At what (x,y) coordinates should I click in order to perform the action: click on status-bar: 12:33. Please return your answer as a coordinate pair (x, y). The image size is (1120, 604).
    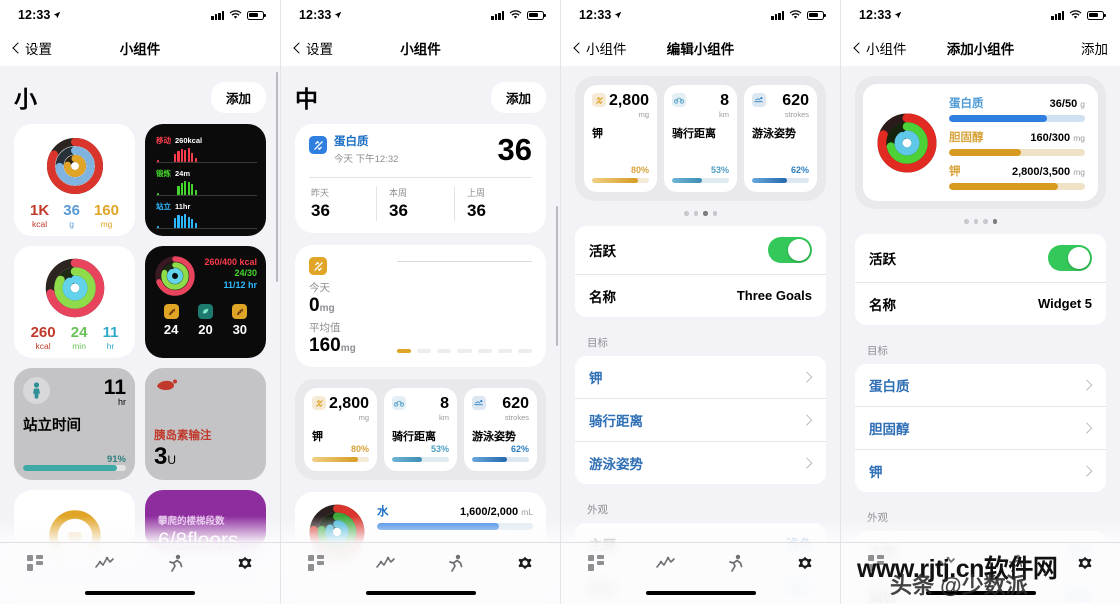
    Looking at the image, I should click on (420, 15).